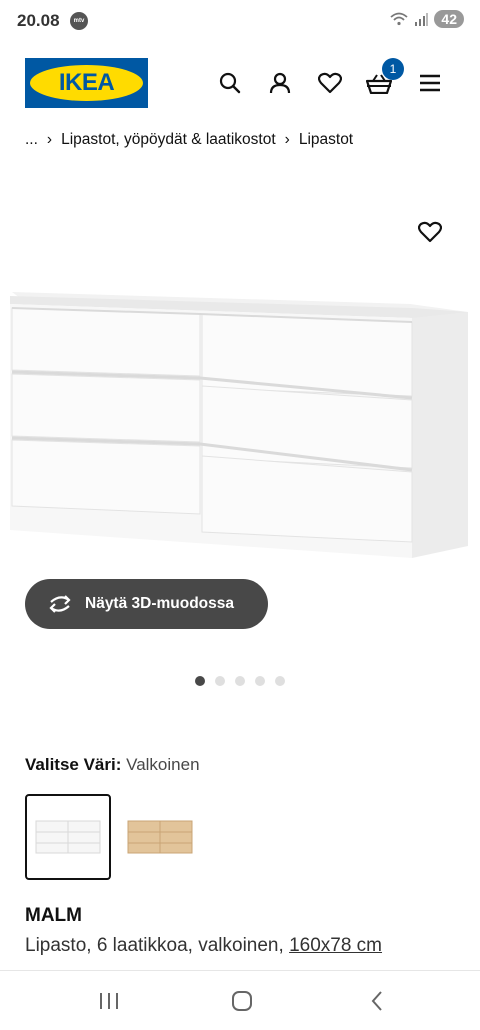 This screenshot has height=1030, width=480. Describe the element at coordinates (326, 140) in the screenshot. I see `breadcrumb-link-dressers: Lipastot` at that location.